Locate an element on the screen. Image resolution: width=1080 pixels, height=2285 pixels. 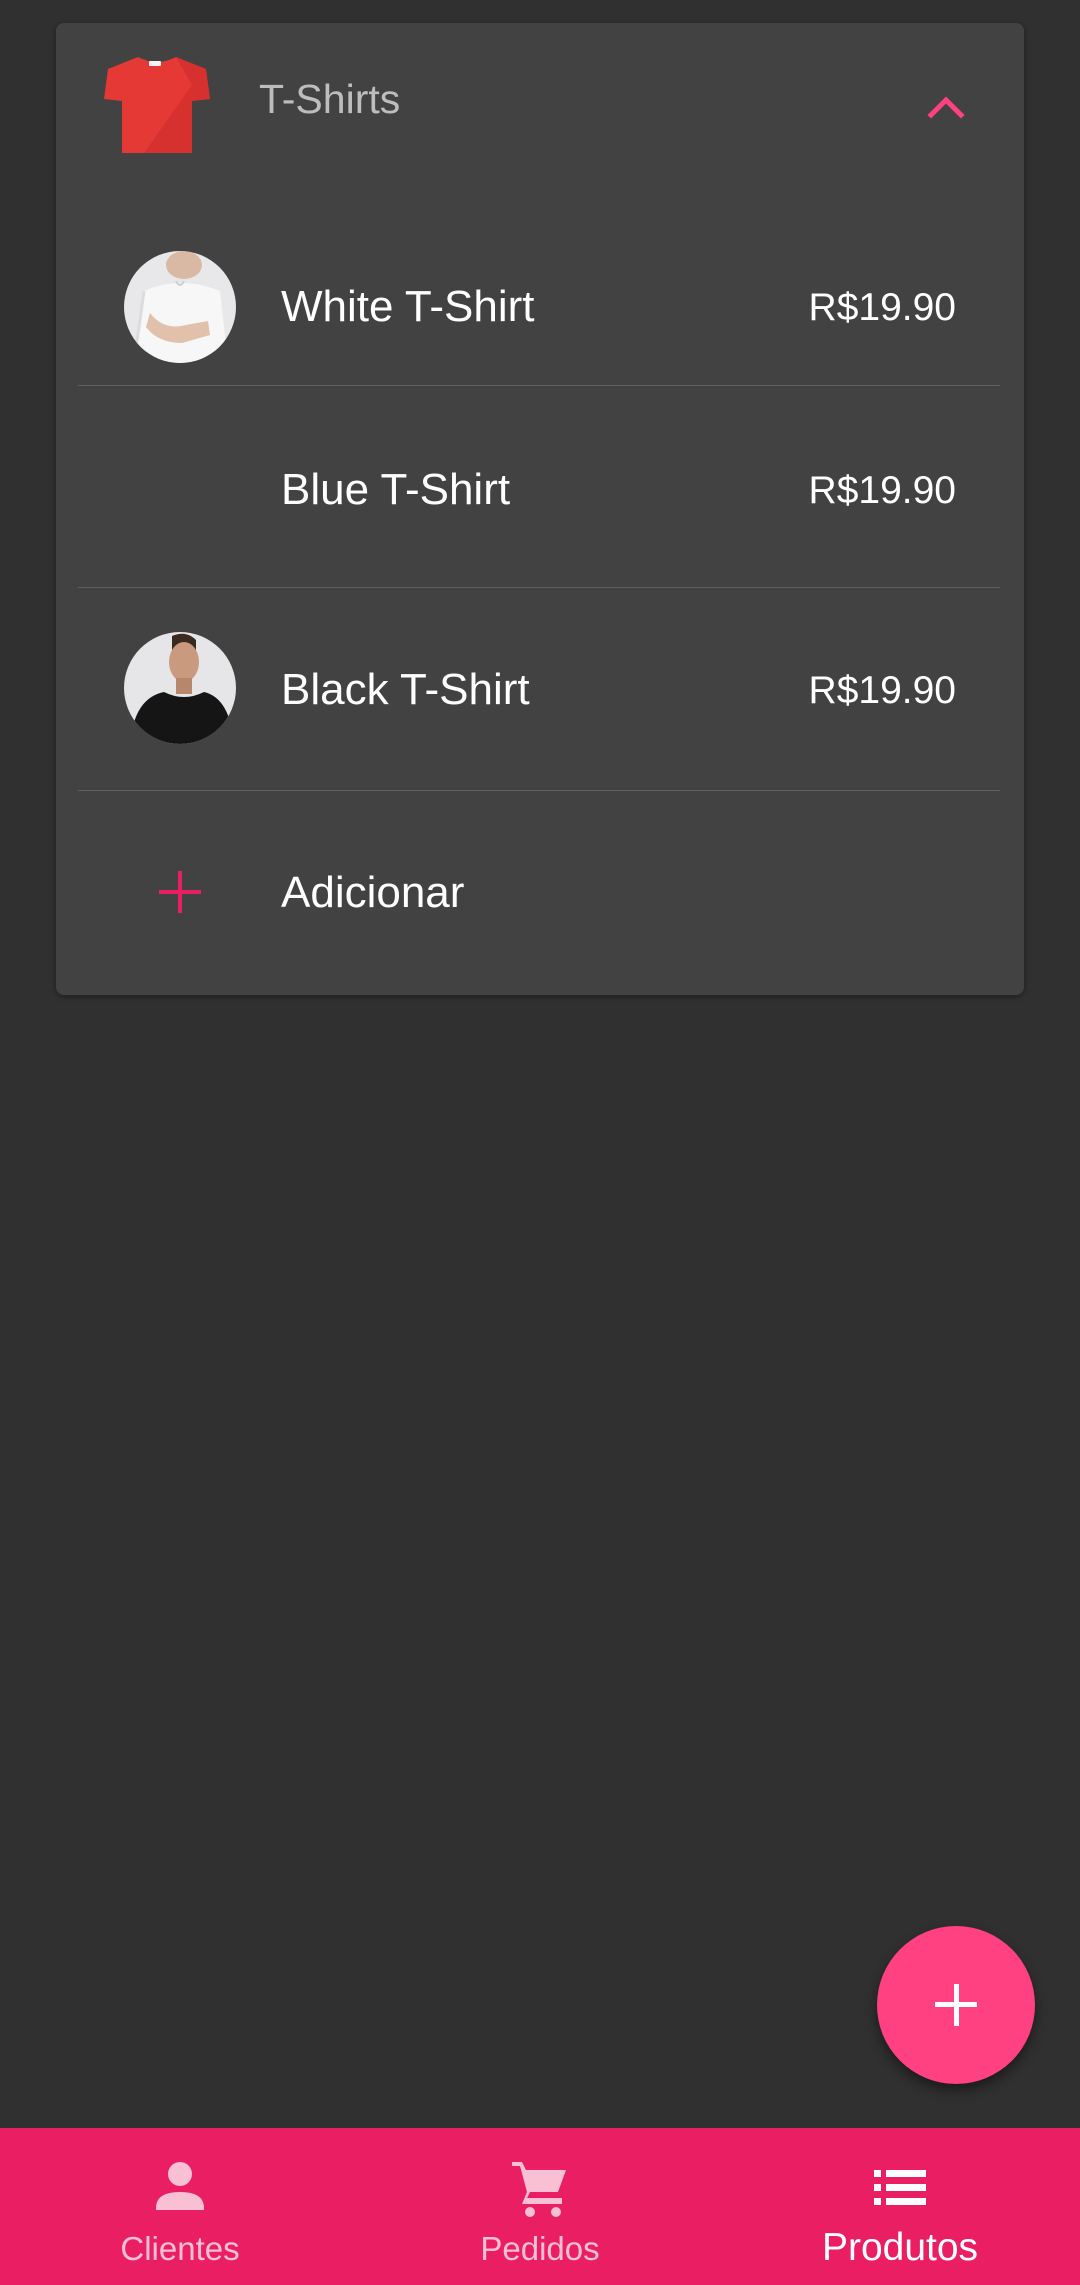
add-product-row: Adicionar is located at coordinates (540, 892).